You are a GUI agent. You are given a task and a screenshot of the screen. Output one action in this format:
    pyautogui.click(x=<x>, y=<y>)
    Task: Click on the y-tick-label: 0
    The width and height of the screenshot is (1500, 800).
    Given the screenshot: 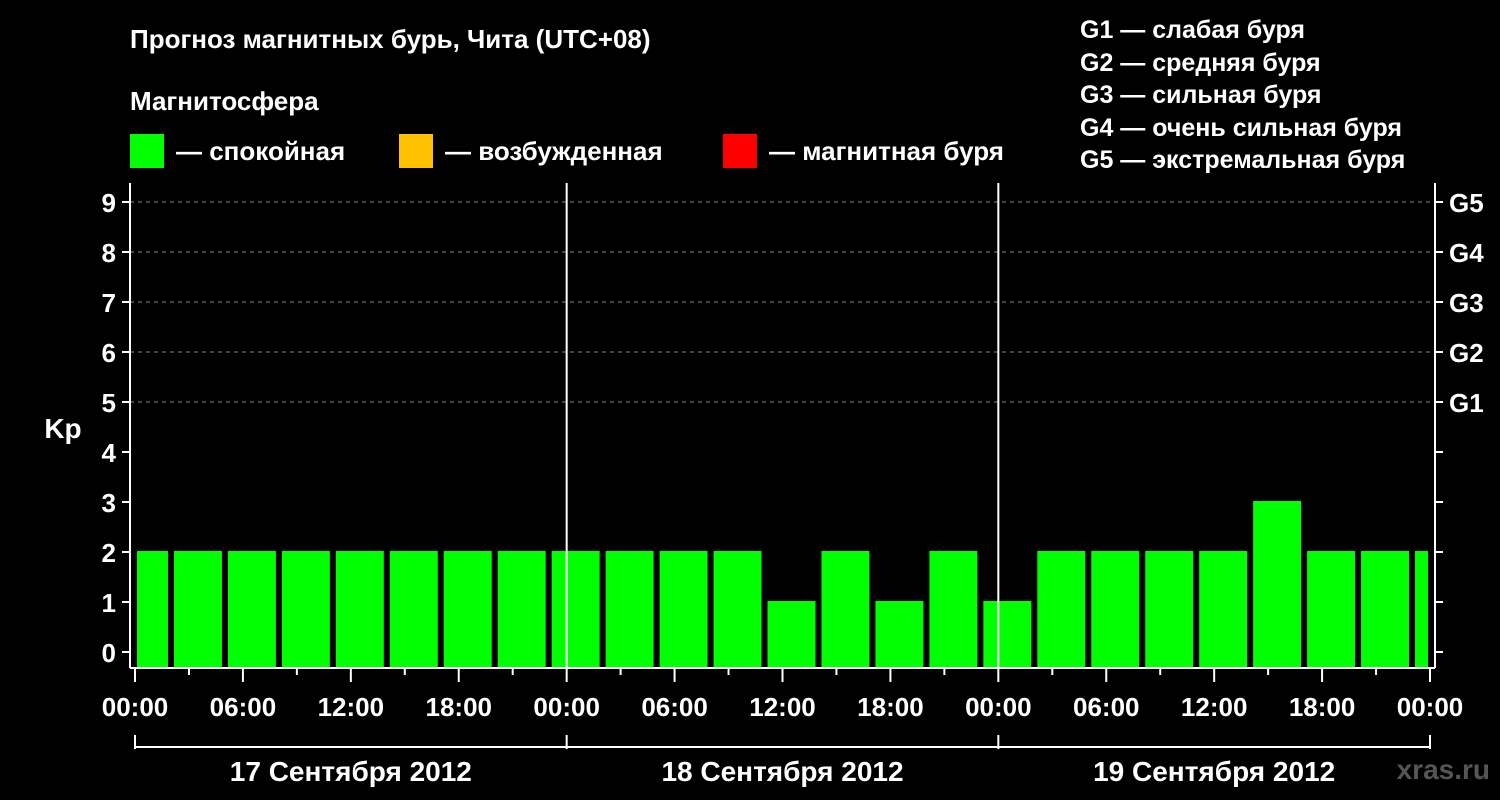 What is the action you would take?
    pyautogui.click(x=109, y=653)
    